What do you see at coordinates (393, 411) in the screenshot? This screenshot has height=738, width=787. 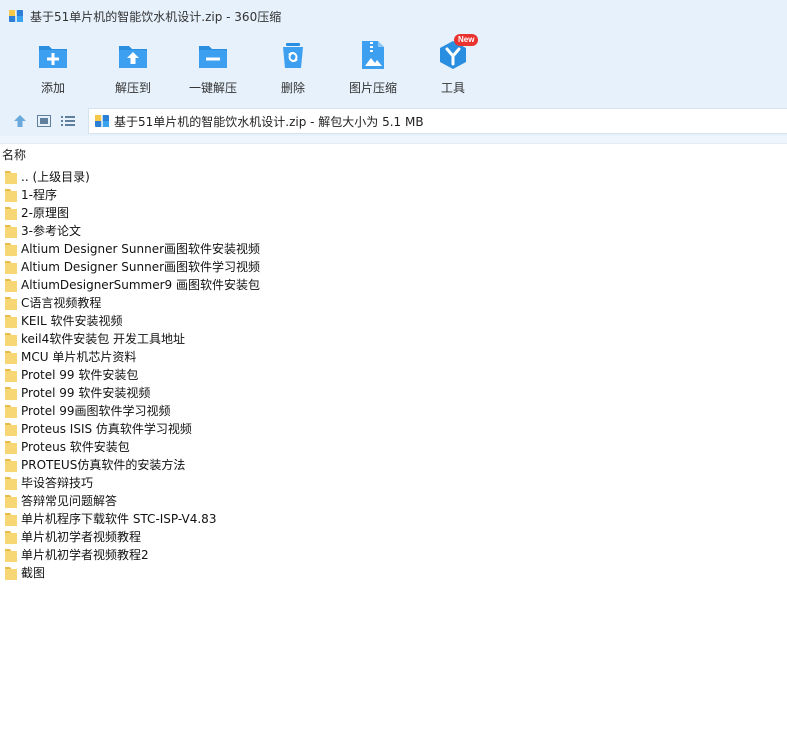 I see `folder-row: Protel 99画图软件学习视频` at bounding box center [393, 411].